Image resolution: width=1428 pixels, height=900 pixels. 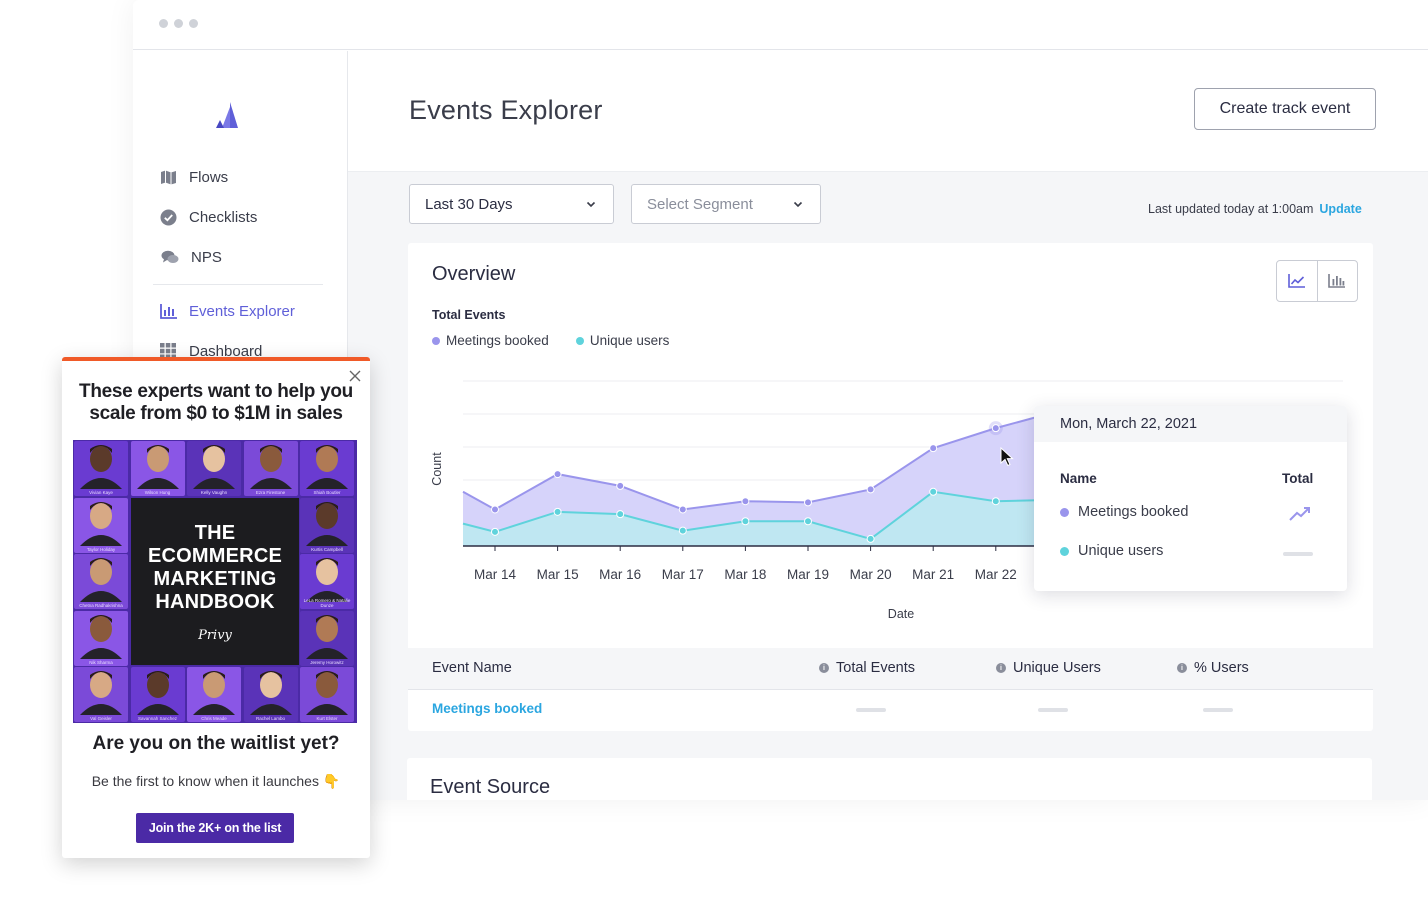 I want to click on popup-question: Are you on the waitlist yet?, so click(x=216, y=743).